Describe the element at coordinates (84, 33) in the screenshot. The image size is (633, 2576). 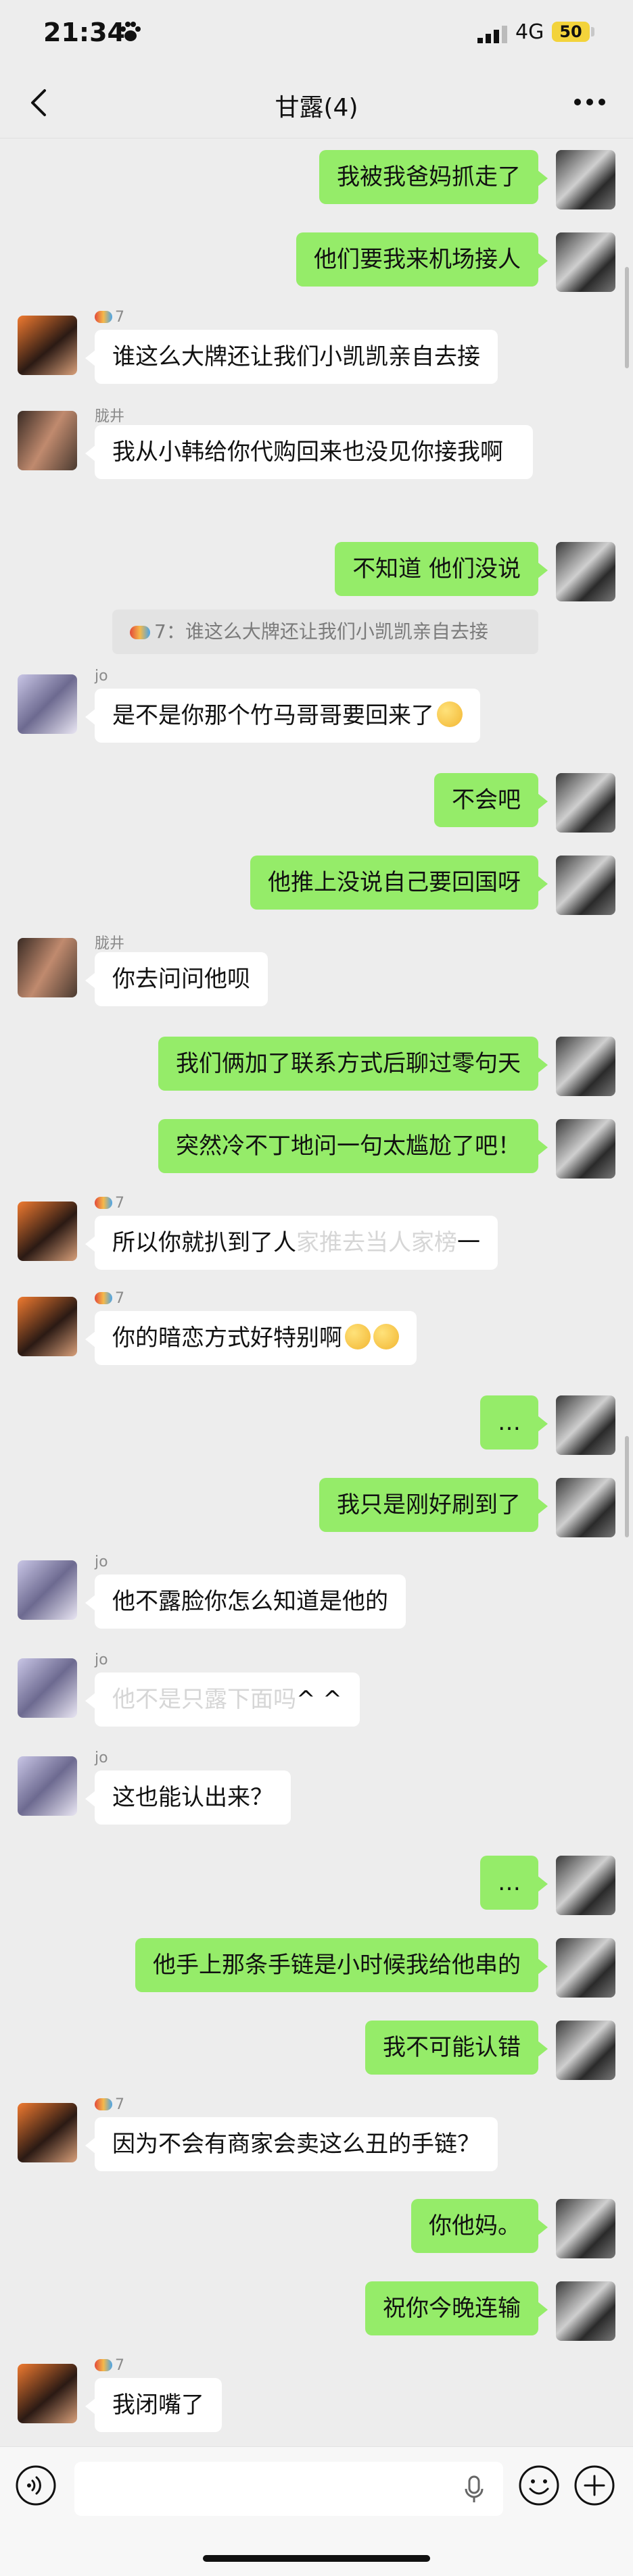
I see `status-time: 21:34` at that location.